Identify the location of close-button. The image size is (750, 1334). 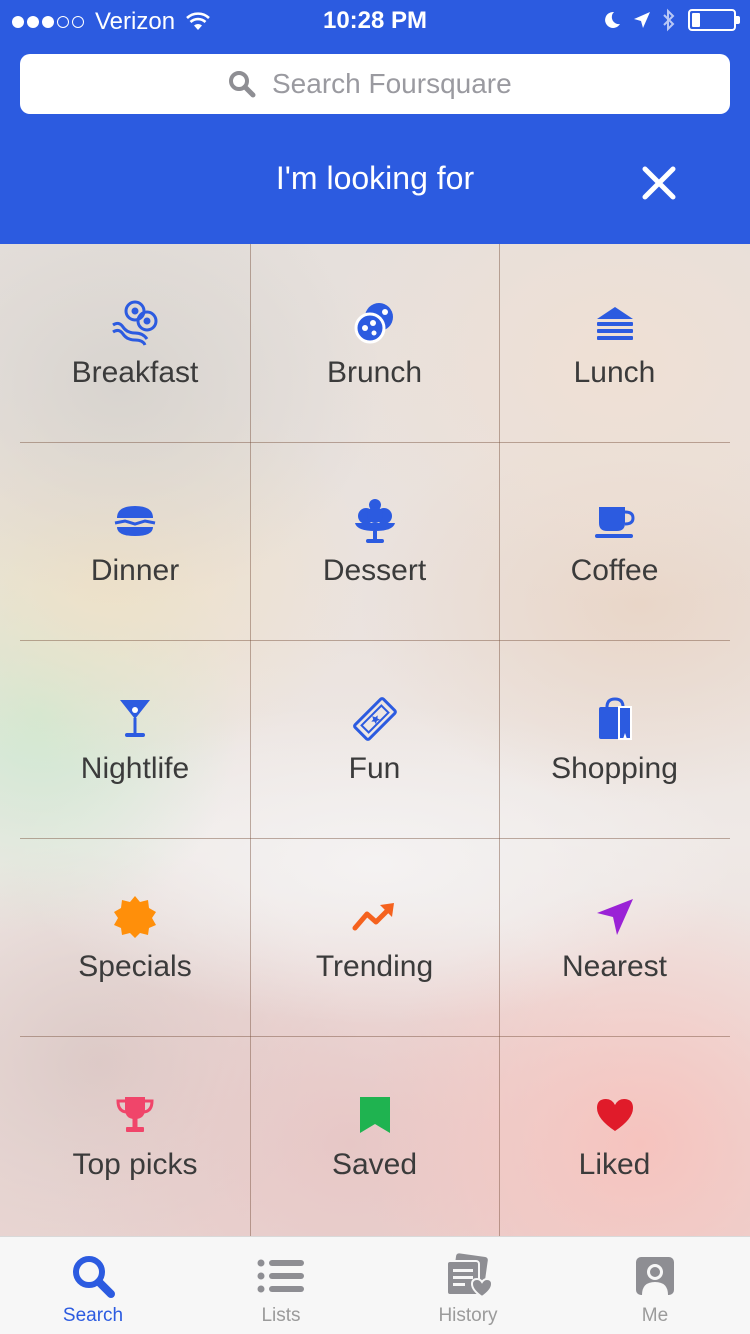
(659, 183).